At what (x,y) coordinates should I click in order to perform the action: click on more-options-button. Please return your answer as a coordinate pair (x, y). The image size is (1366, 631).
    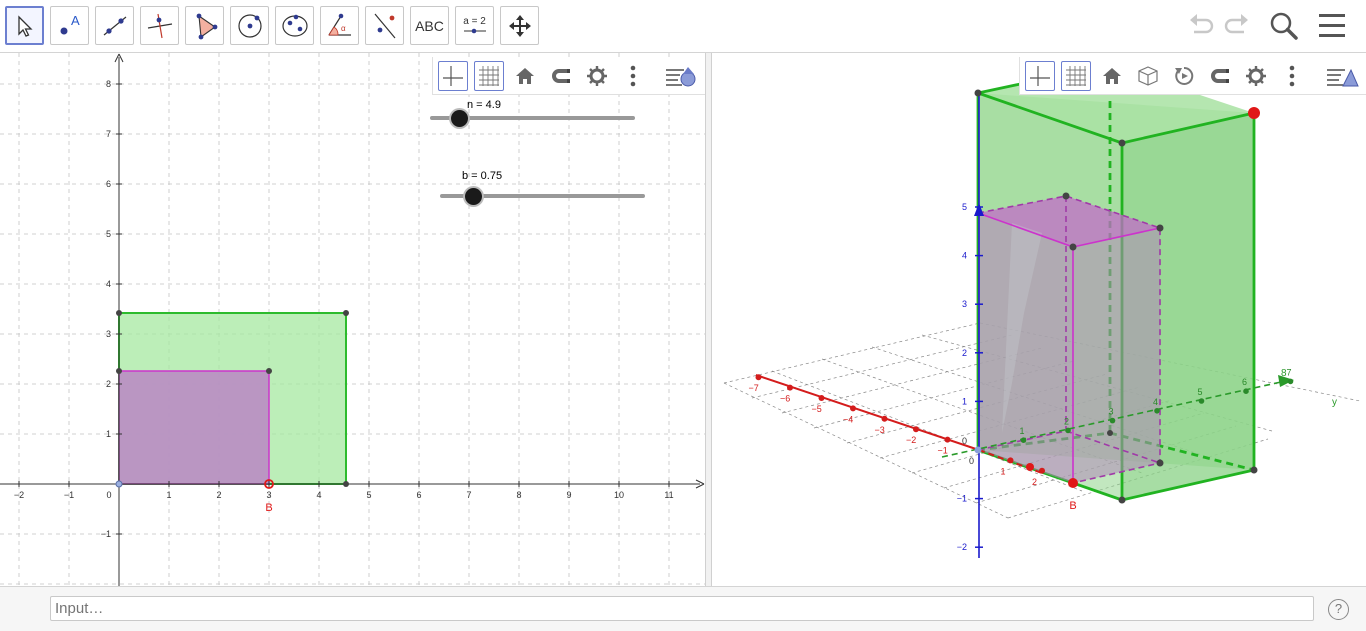
    Looking at the image, I should click on (633, 76).